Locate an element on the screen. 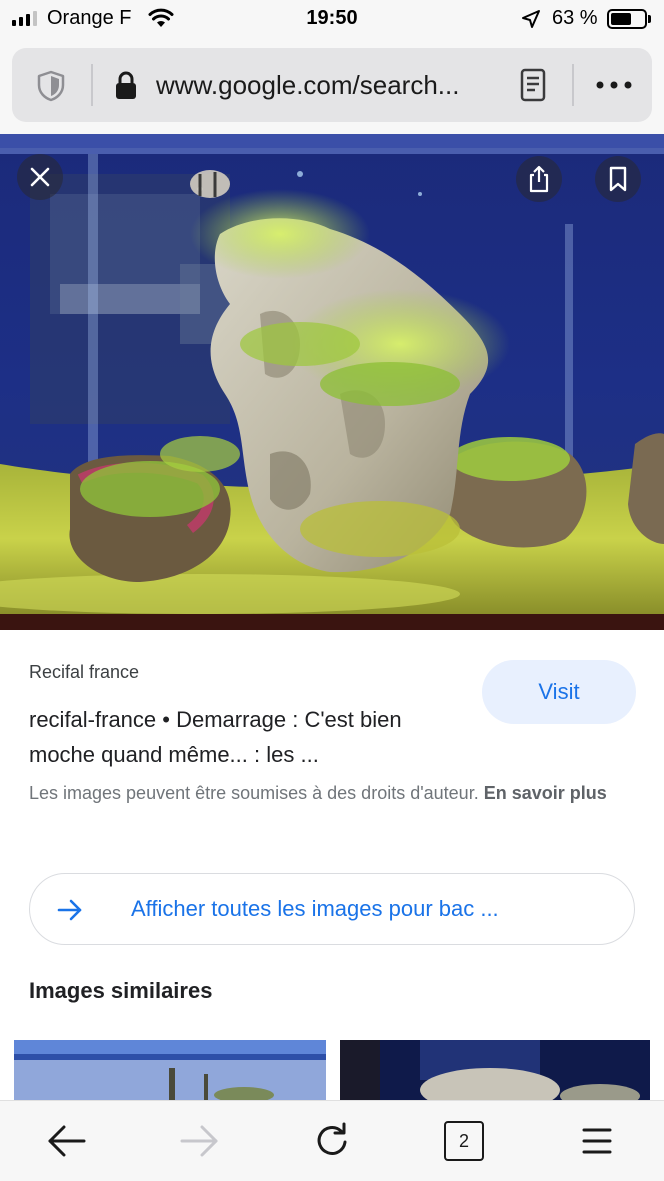 This screenshot has width=664, height=1181. status-bar: Orange F 19:50 63 % is located at coordinates (332, 19).